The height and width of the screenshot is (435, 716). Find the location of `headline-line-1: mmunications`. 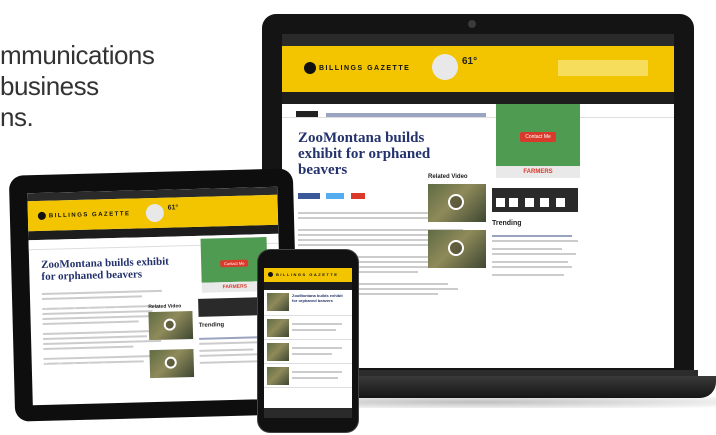

headline-line-1: mmunications is located at coordinates (77, 55).